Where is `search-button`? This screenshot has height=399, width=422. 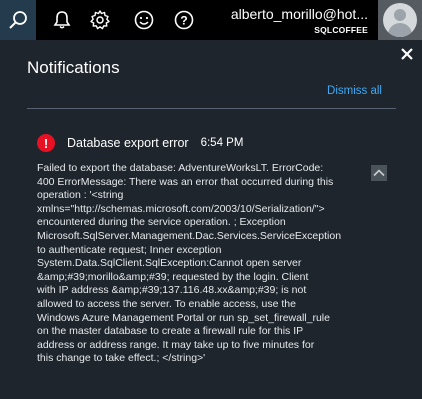 search-button is located at coordinates (18, 20).